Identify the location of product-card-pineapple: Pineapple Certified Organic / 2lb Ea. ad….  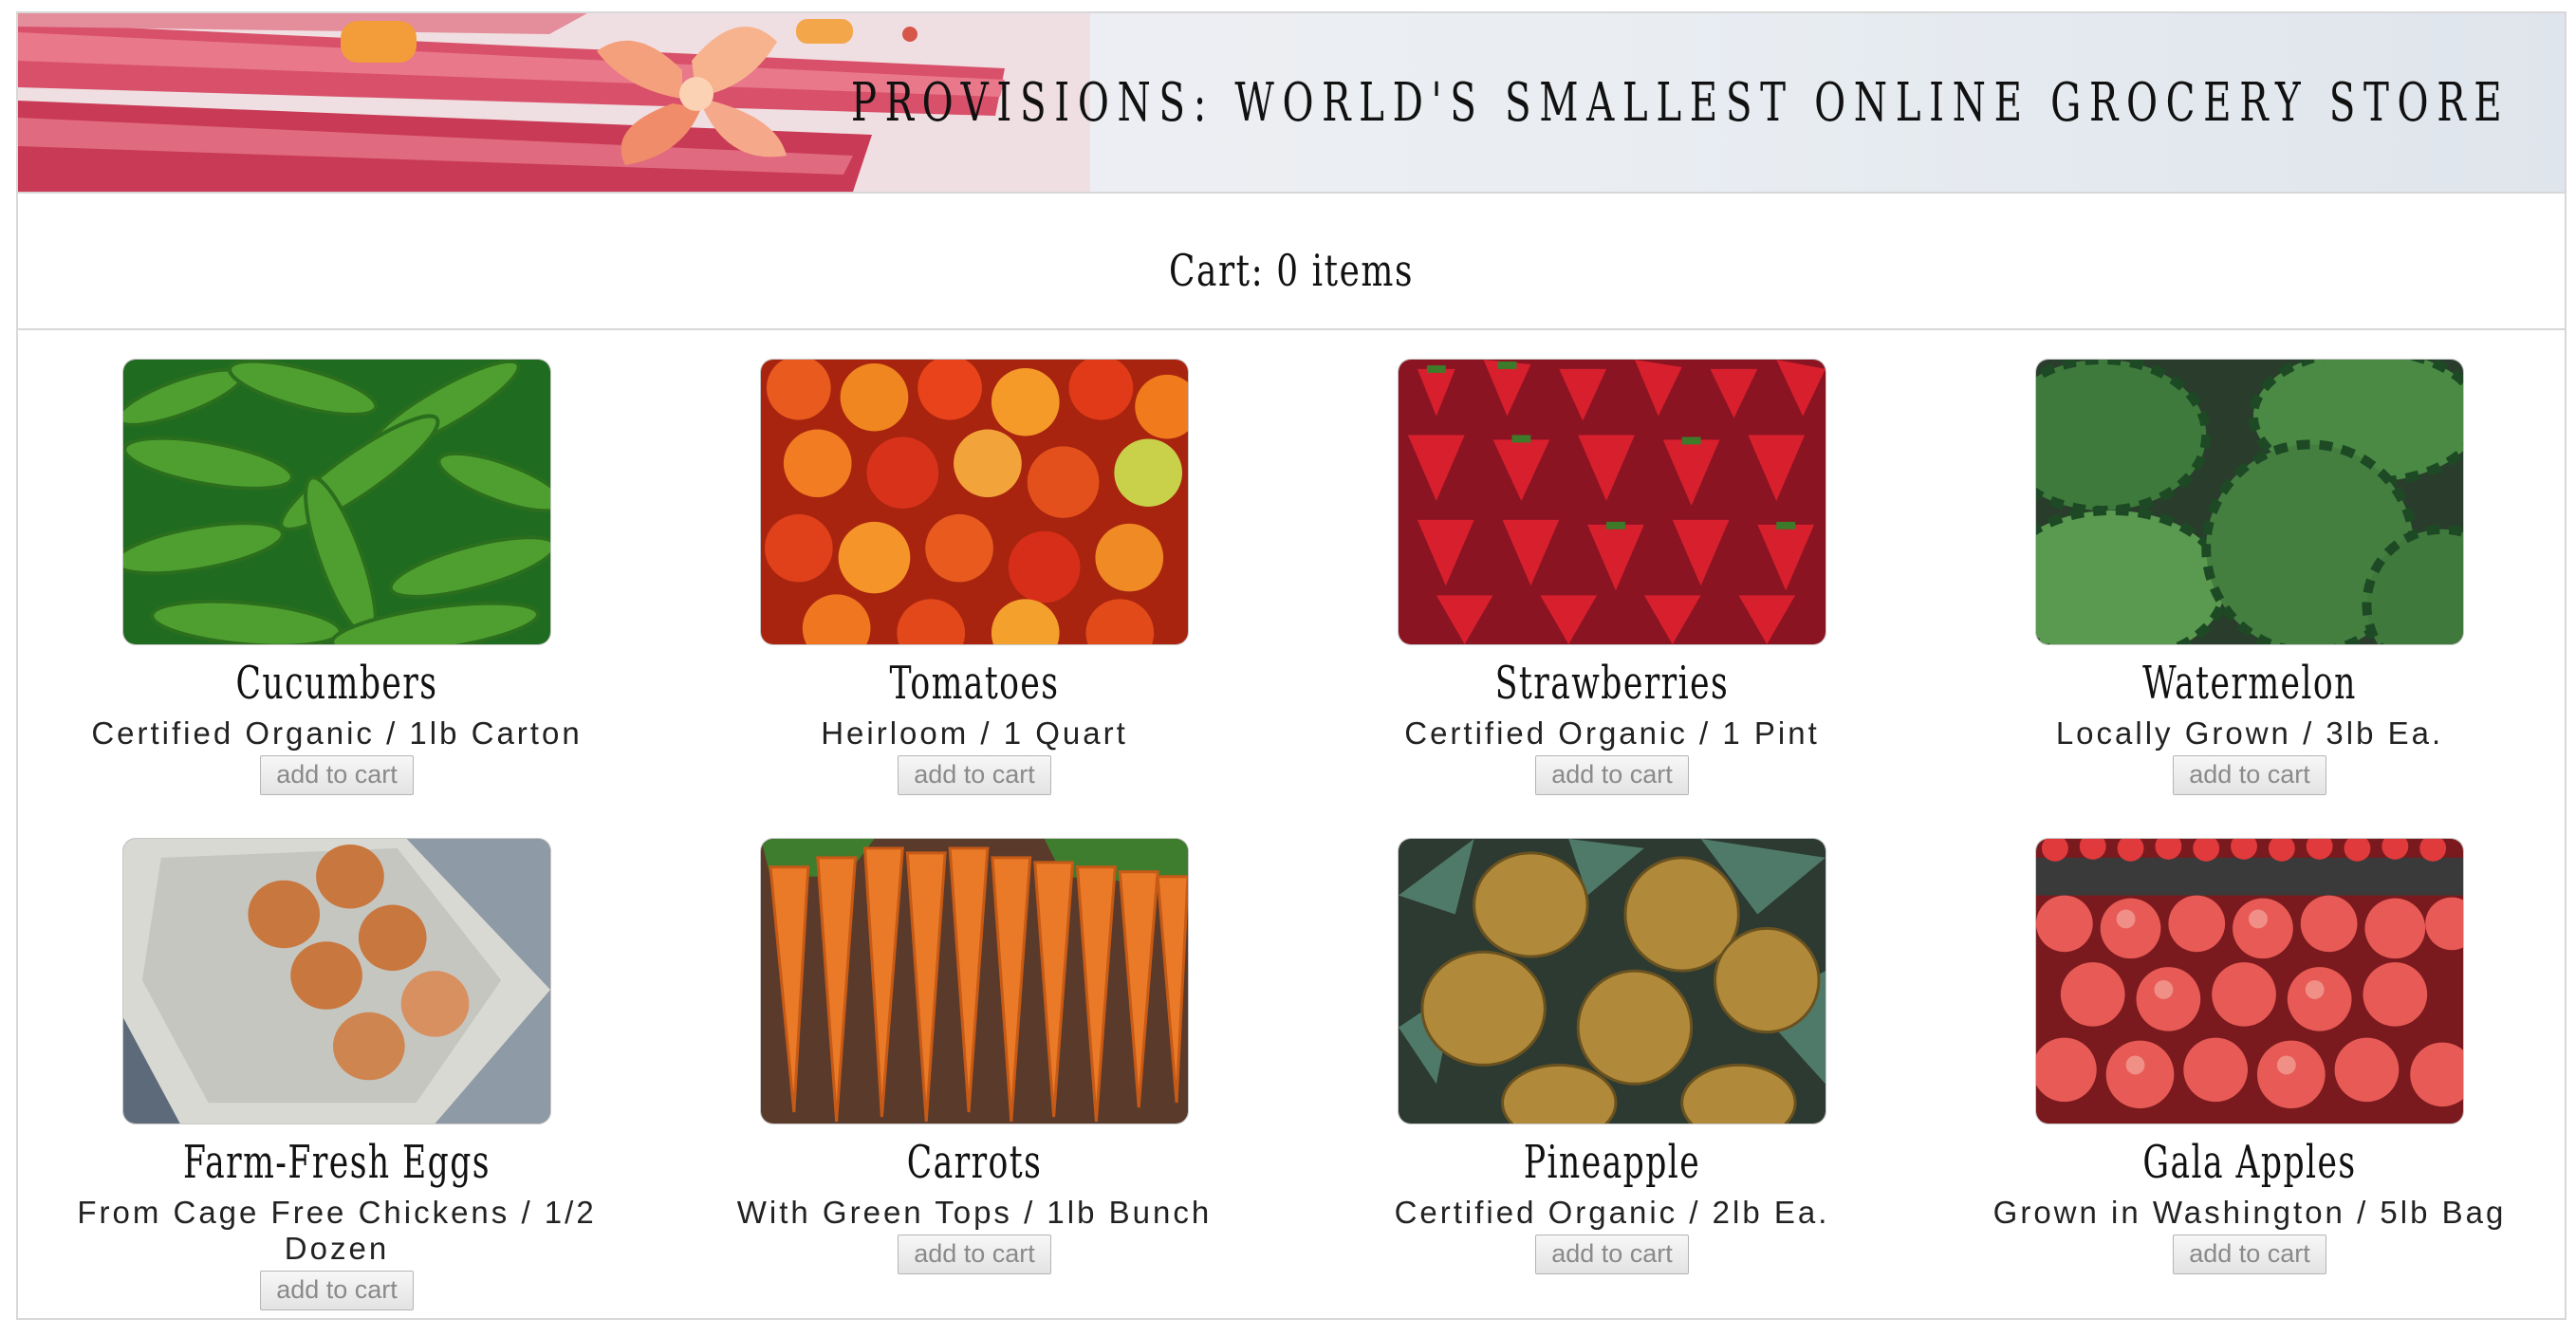
(1612, 1056).